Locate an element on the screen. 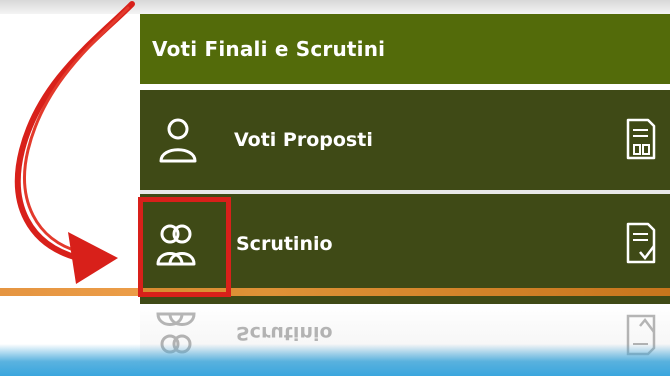 The height and width of the screenshot is (376, 670). document-check-icon is located at coordinates (641, 243).